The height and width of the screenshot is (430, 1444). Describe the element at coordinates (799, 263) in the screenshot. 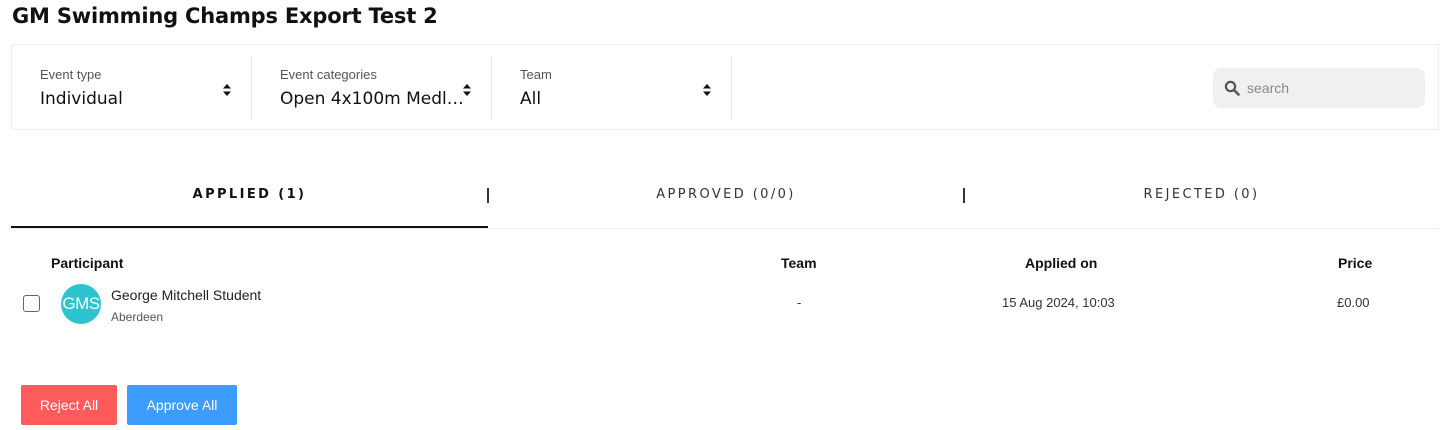

I see `column-header-team: Team` at that location.